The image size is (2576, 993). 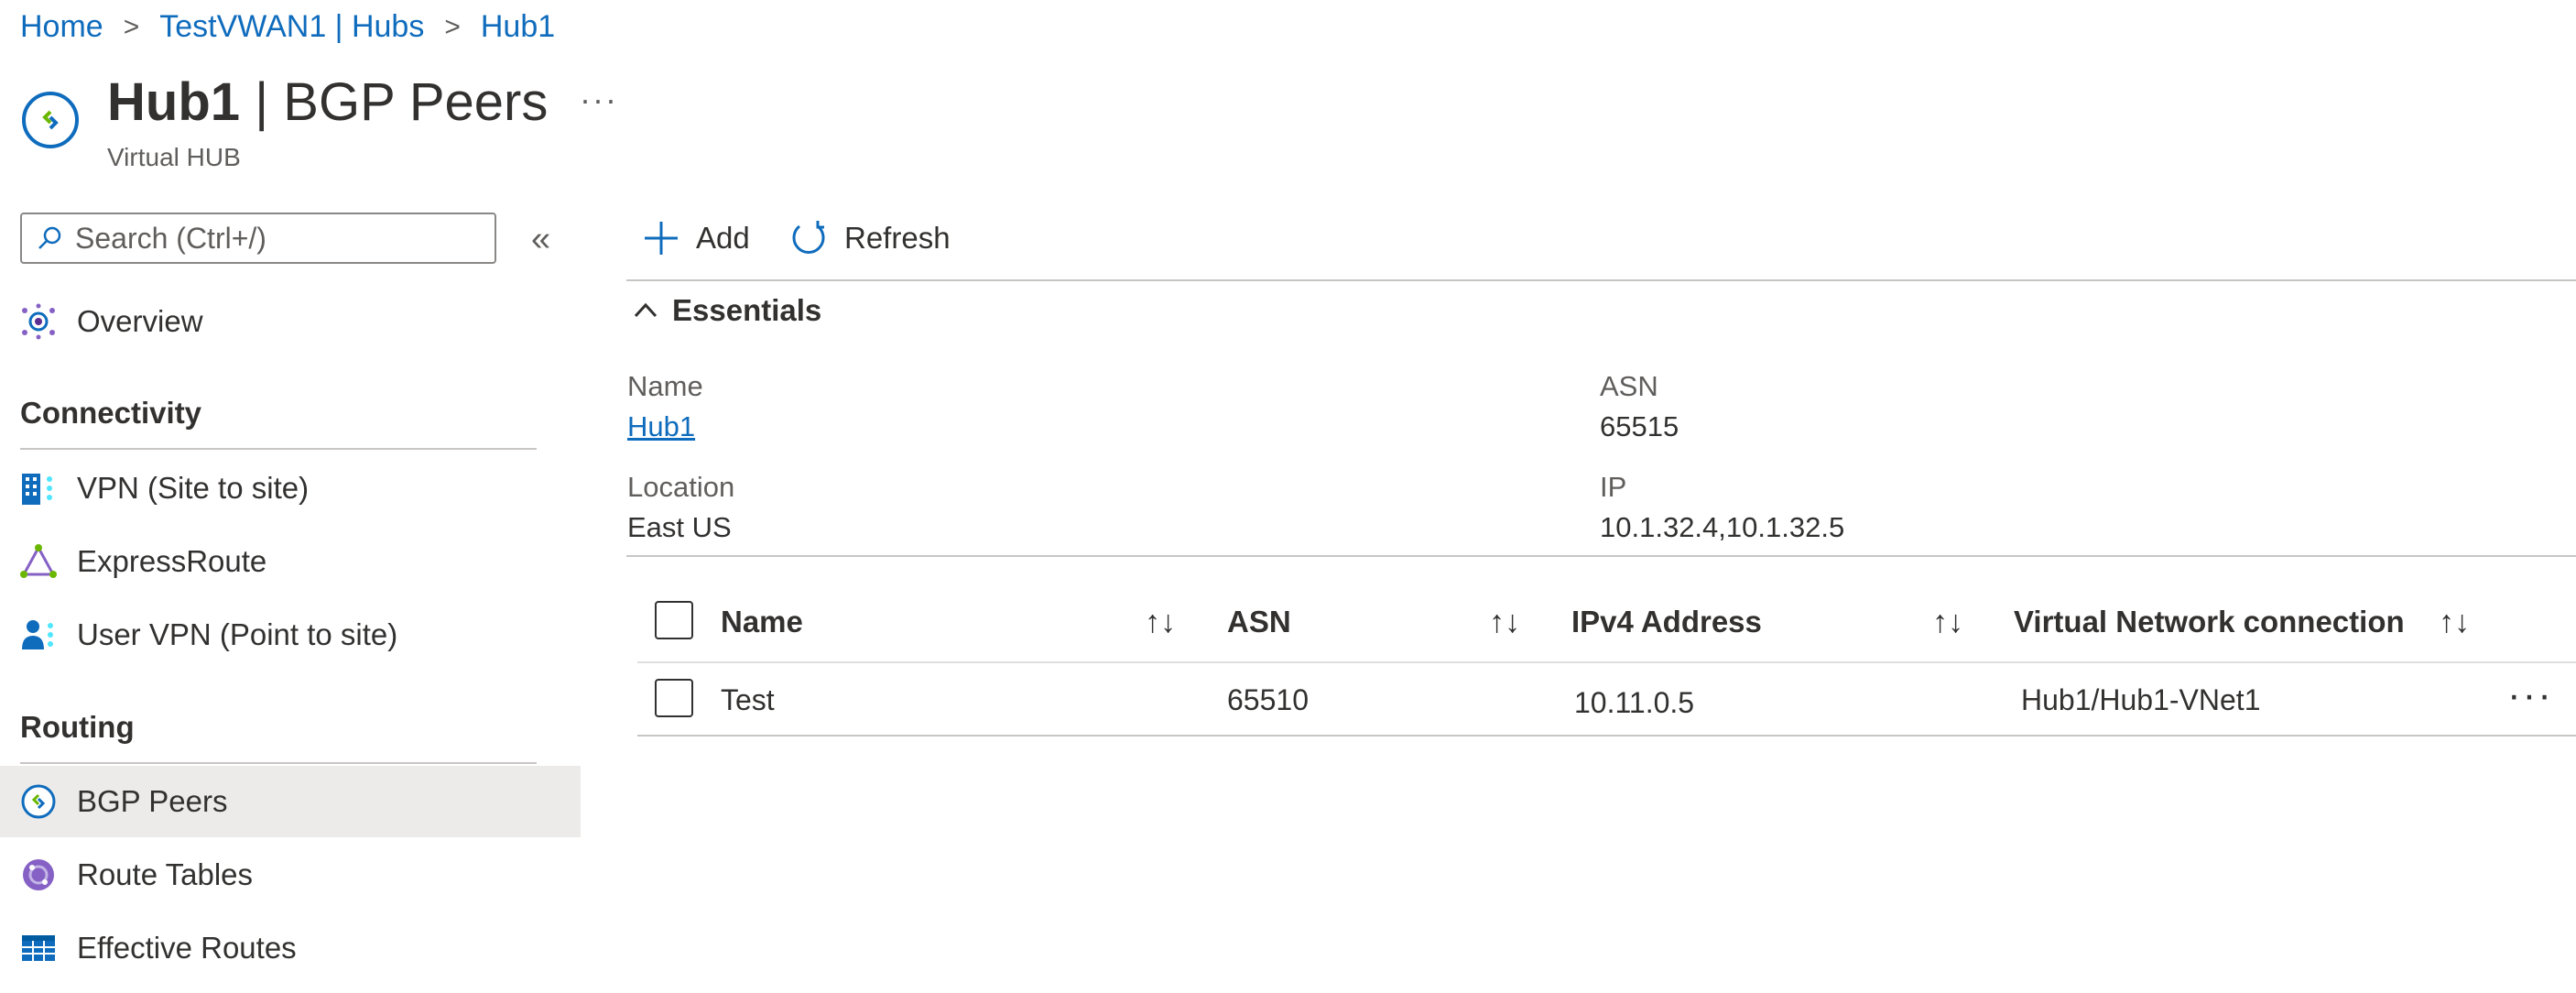 I want to click on page-title: Hub1 | BGP Peers, so click(x=327, y=102).